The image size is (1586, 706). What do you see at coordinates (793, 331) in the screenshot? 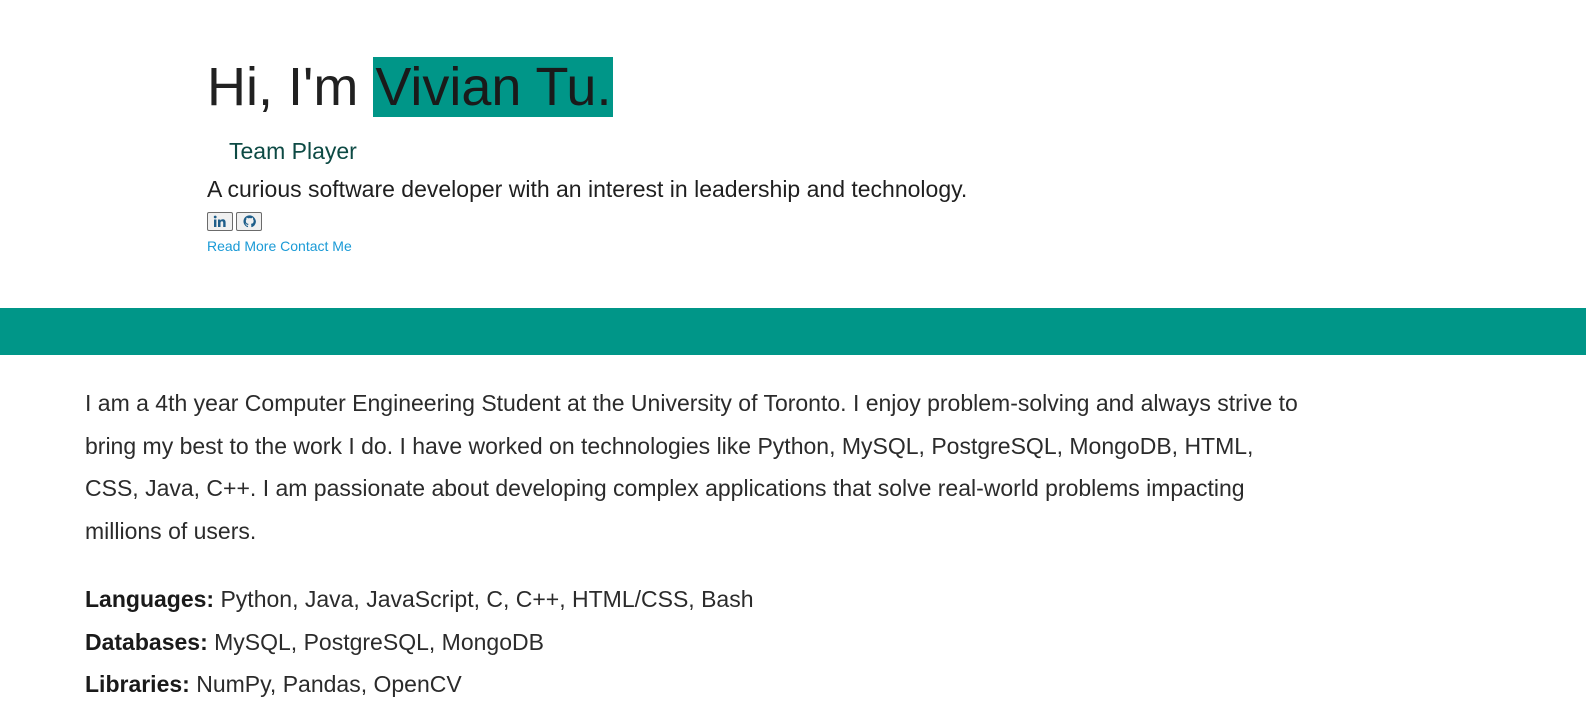
I see `section-divider-band` at bounding box center [793, 331].